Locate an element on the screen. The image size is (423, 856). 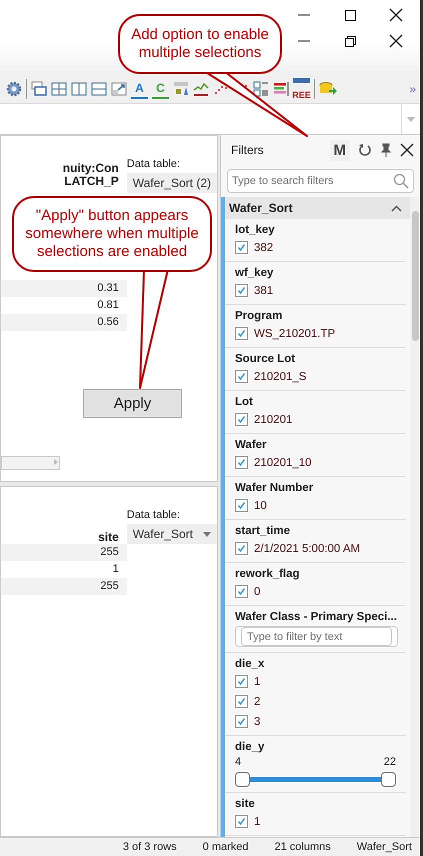
filter-value: 210201 is located at coordinates (273, 420).